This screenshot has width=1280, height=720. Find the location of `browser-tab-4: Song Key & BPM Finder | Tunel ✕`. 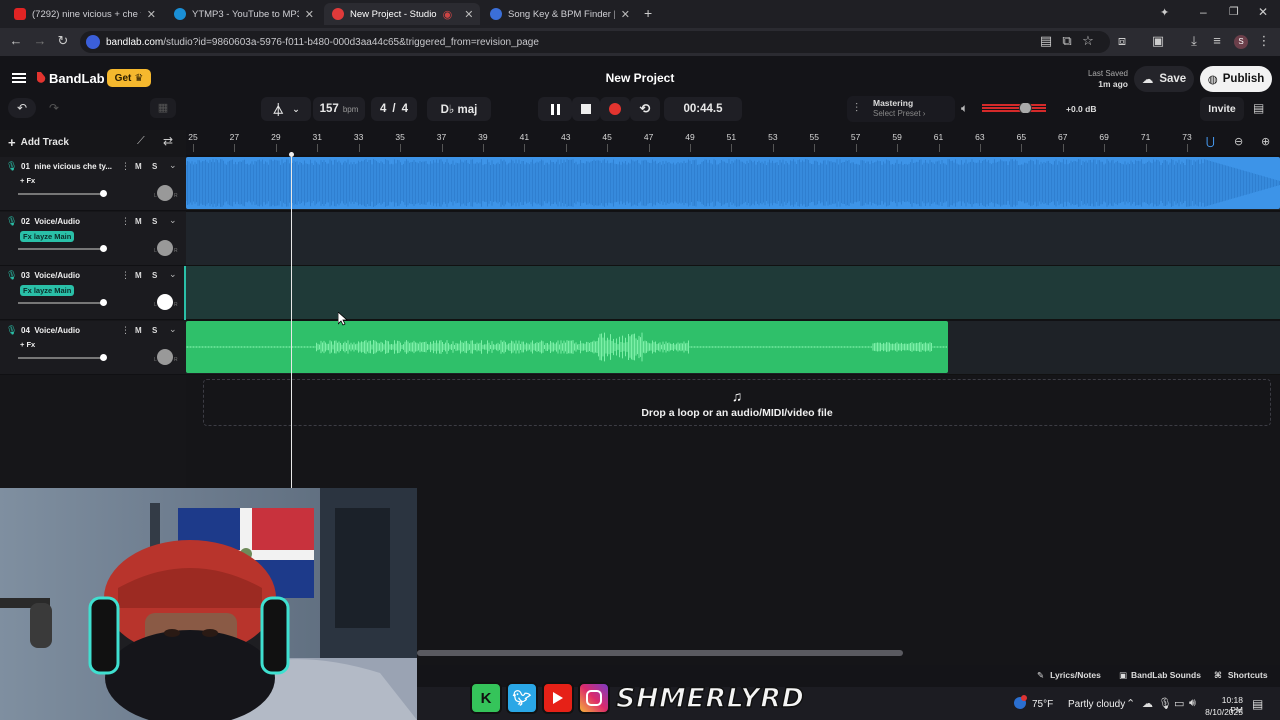

browser-tab-4: Song Key & BPM Finder | Tunel ✕ is located at coordinates (560, 14).